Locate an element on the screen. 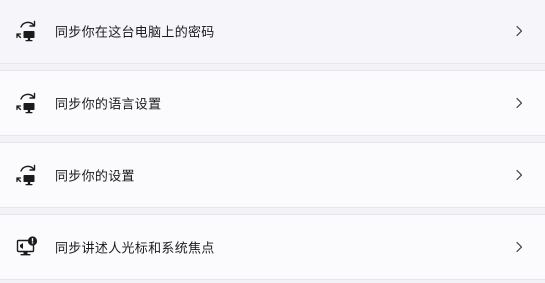  narrator-monitor-icon is located at coordinates (27, 247).